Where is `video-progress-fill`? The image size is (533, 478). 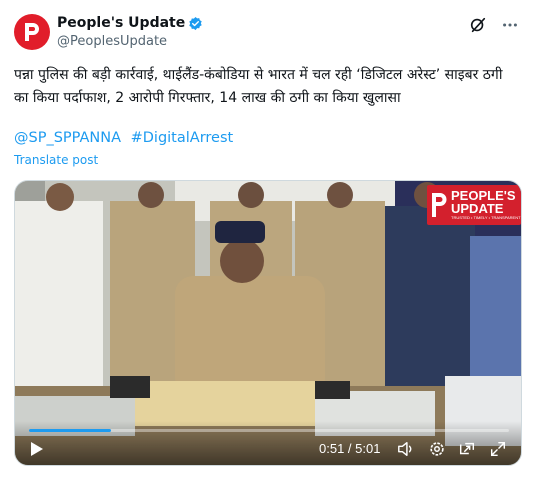 video-progress-fill is located at coordinates (70, 430).